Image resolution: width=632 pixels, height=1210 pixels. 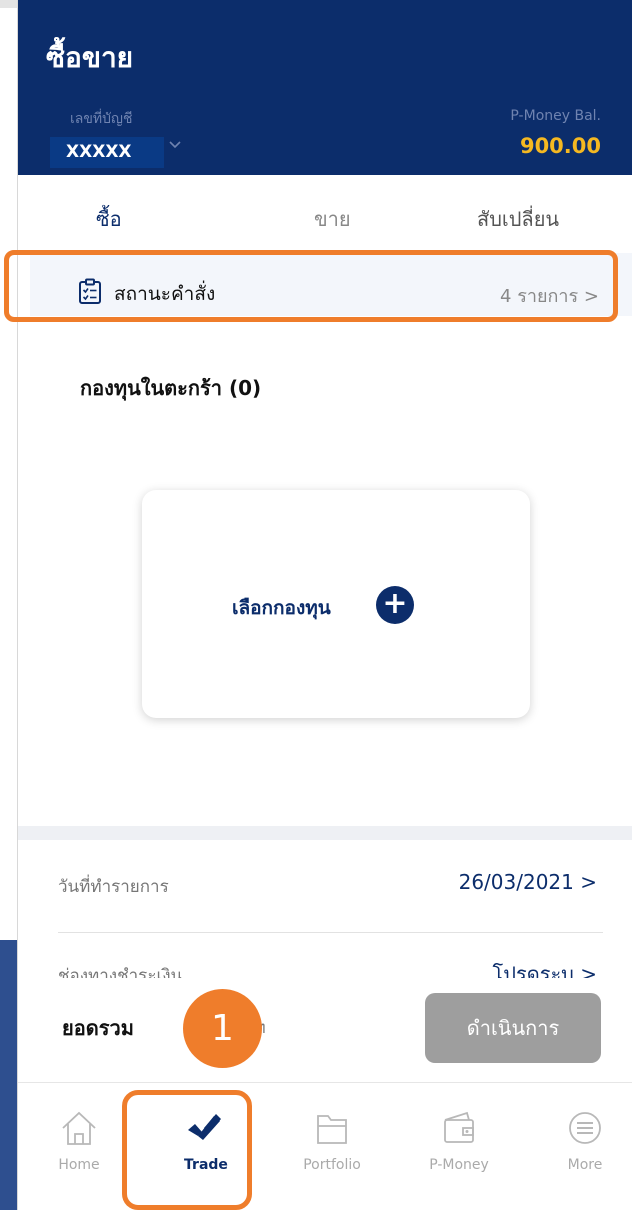 What do you see at coordinates (395, 605) in the screenshot?
I see `add-fund-icon: +` at bounding box center [395, 605].